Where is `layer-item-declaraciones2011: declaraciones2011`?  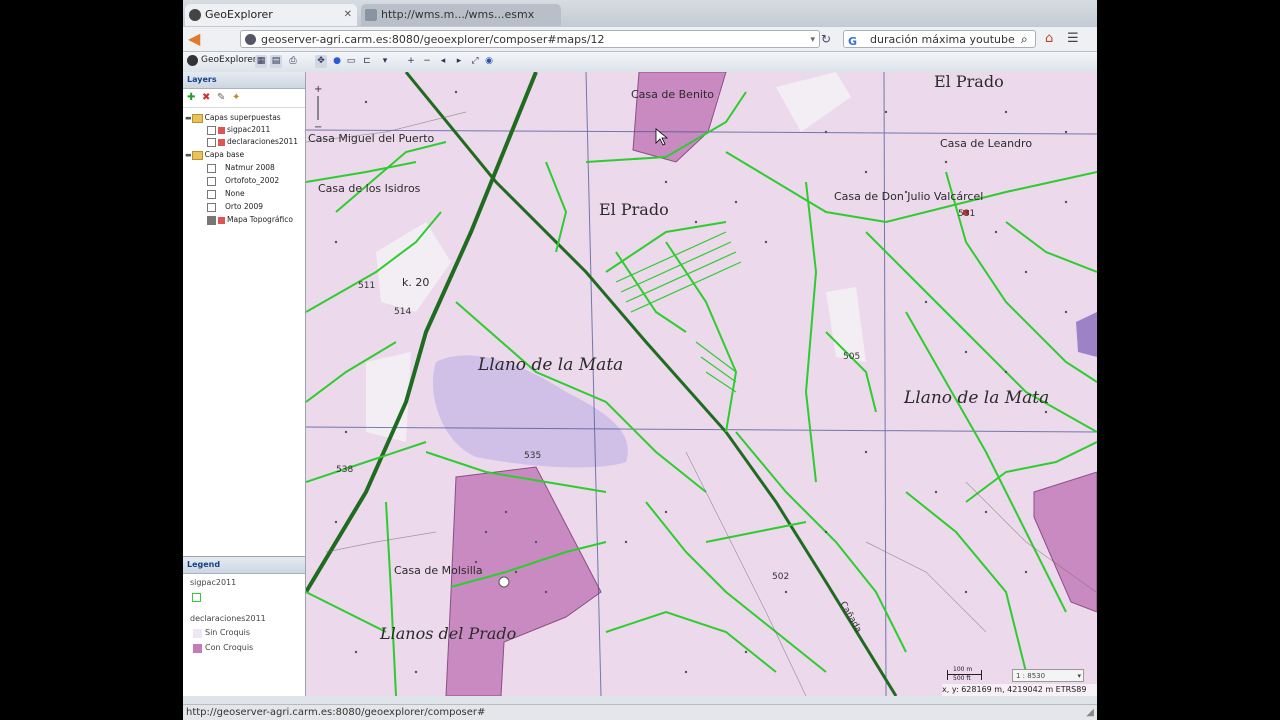 layer-item-declaraciones2011: declaraciones2011 is located at coordinates (252, 142).